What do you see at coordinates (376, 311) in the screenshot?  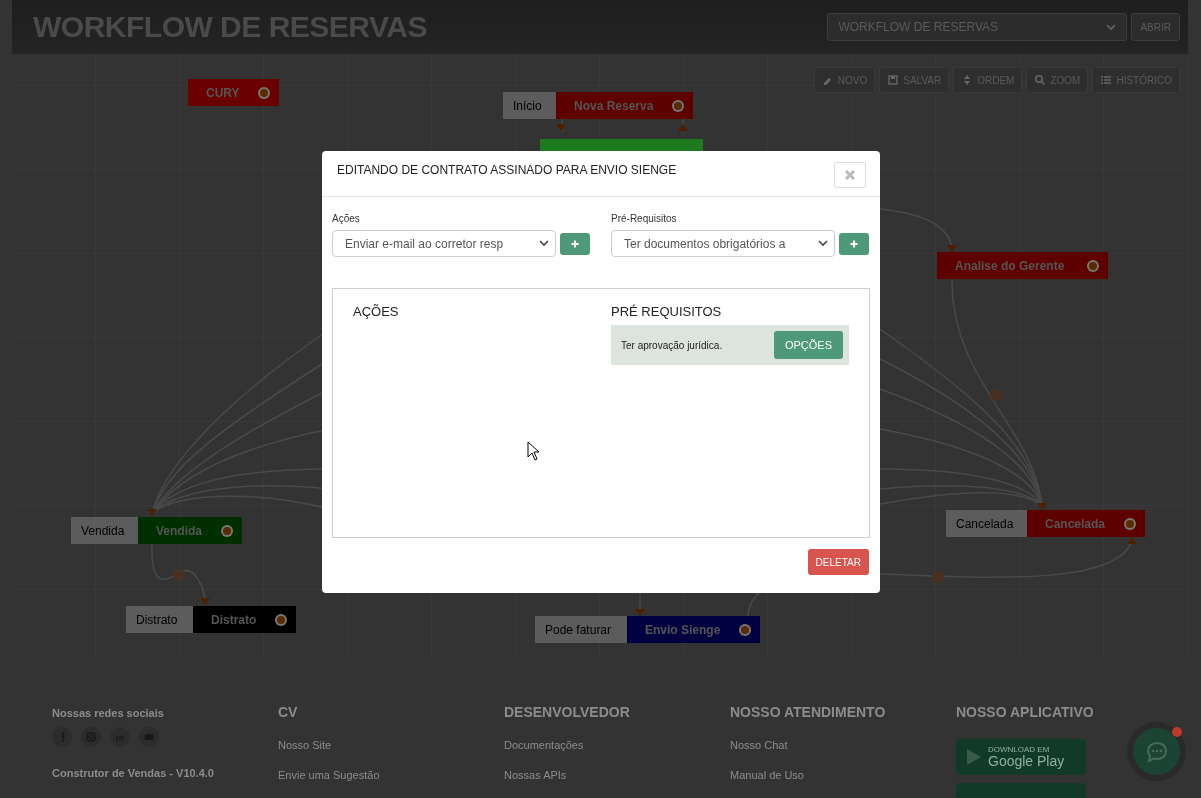 I see `column-heading: AÇÕES` at bounding box center [376, 311].